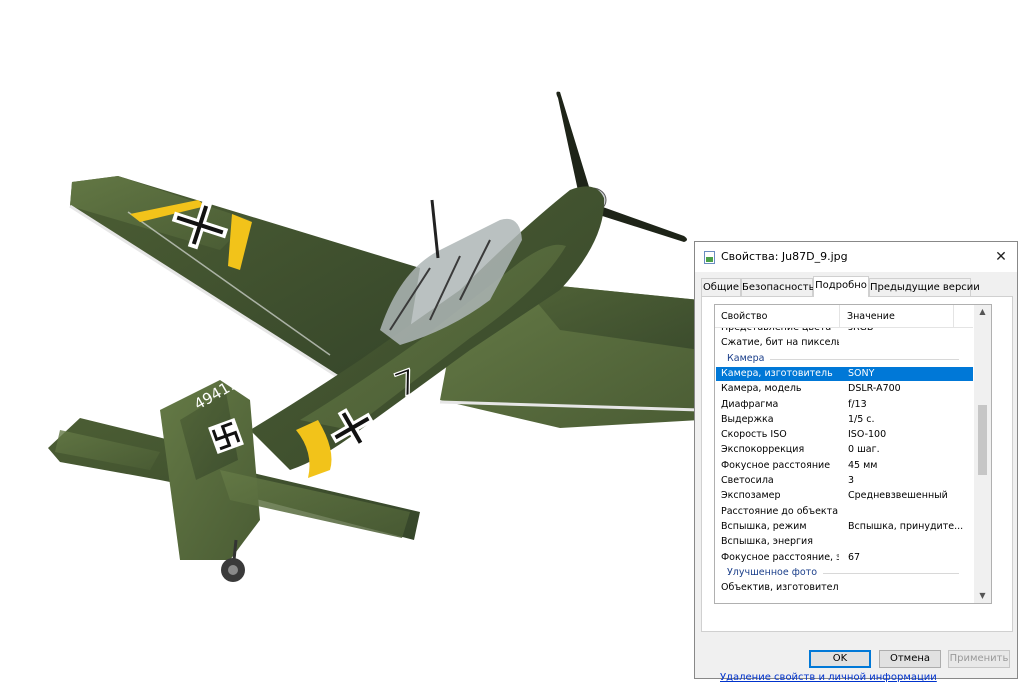  I want to click on property-value: 1/5 с., so click(861, 419).